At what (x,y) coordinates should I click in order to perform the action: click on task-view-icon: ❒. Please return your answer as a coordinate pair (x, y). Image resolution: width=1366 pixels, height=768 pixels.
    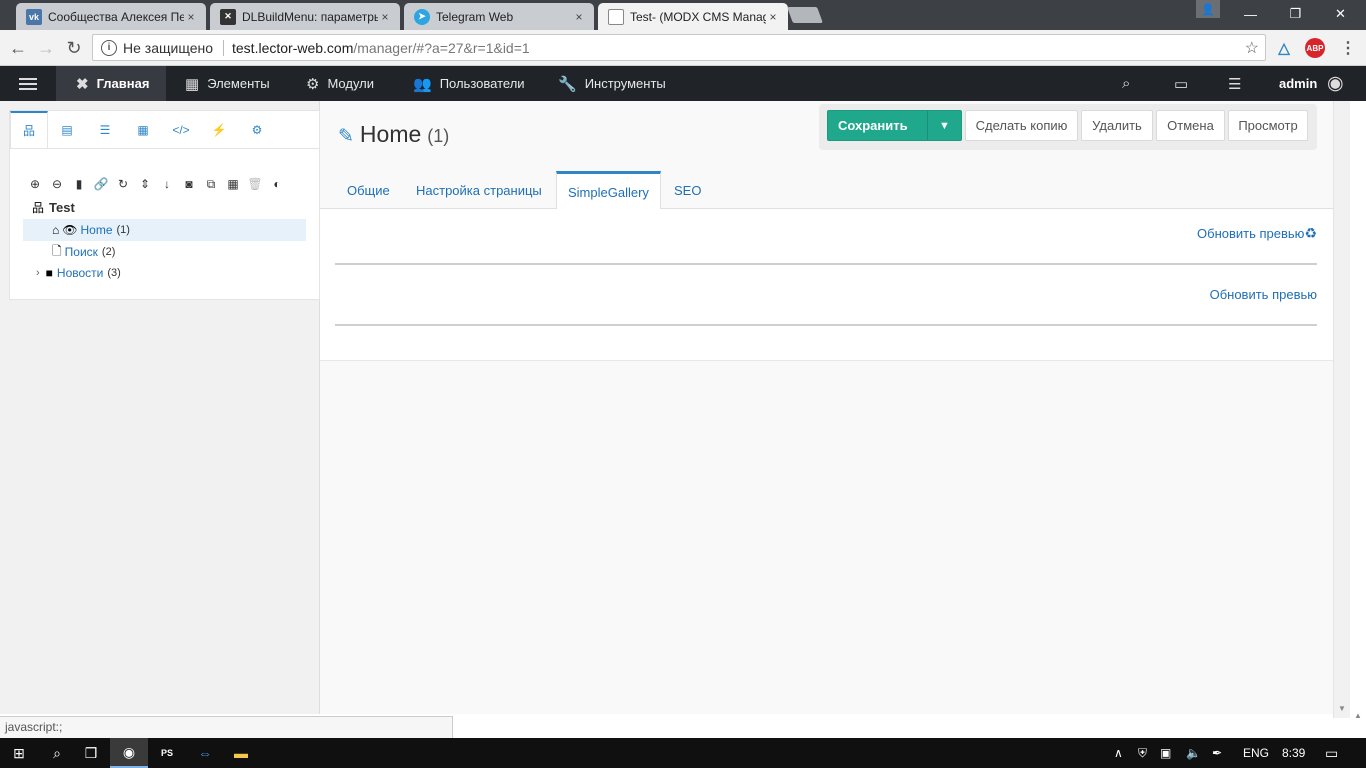
    Looking at the image, I should click on (91, 753).